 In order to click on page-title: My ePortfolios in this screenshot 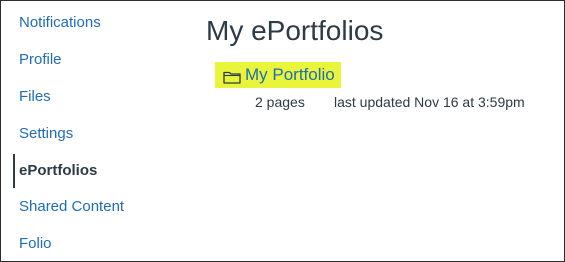, I will do `click(295, 30)`.